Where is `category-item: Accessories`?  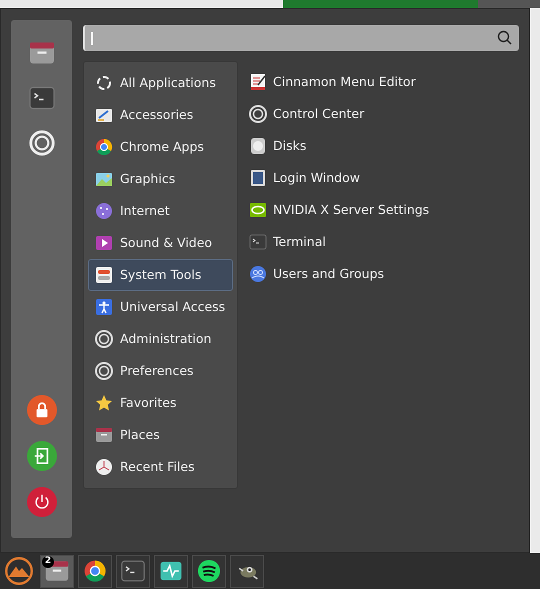
category-item: Accessories is located at coordinates (160, 115).